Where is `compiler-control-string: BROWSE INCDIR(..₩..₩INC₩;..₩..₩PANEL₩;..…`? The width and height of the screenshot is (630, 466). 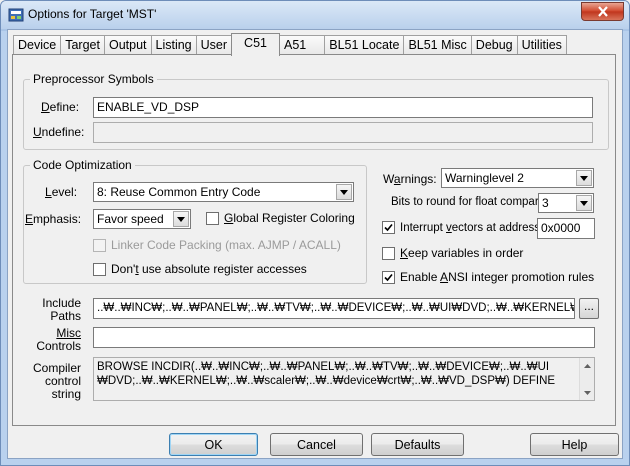 compiler-control-string: BROWSE INCDIR(..₩..₩INC₩;..₩..₩PANEL₩;..… is located at coordinates (344, 379).